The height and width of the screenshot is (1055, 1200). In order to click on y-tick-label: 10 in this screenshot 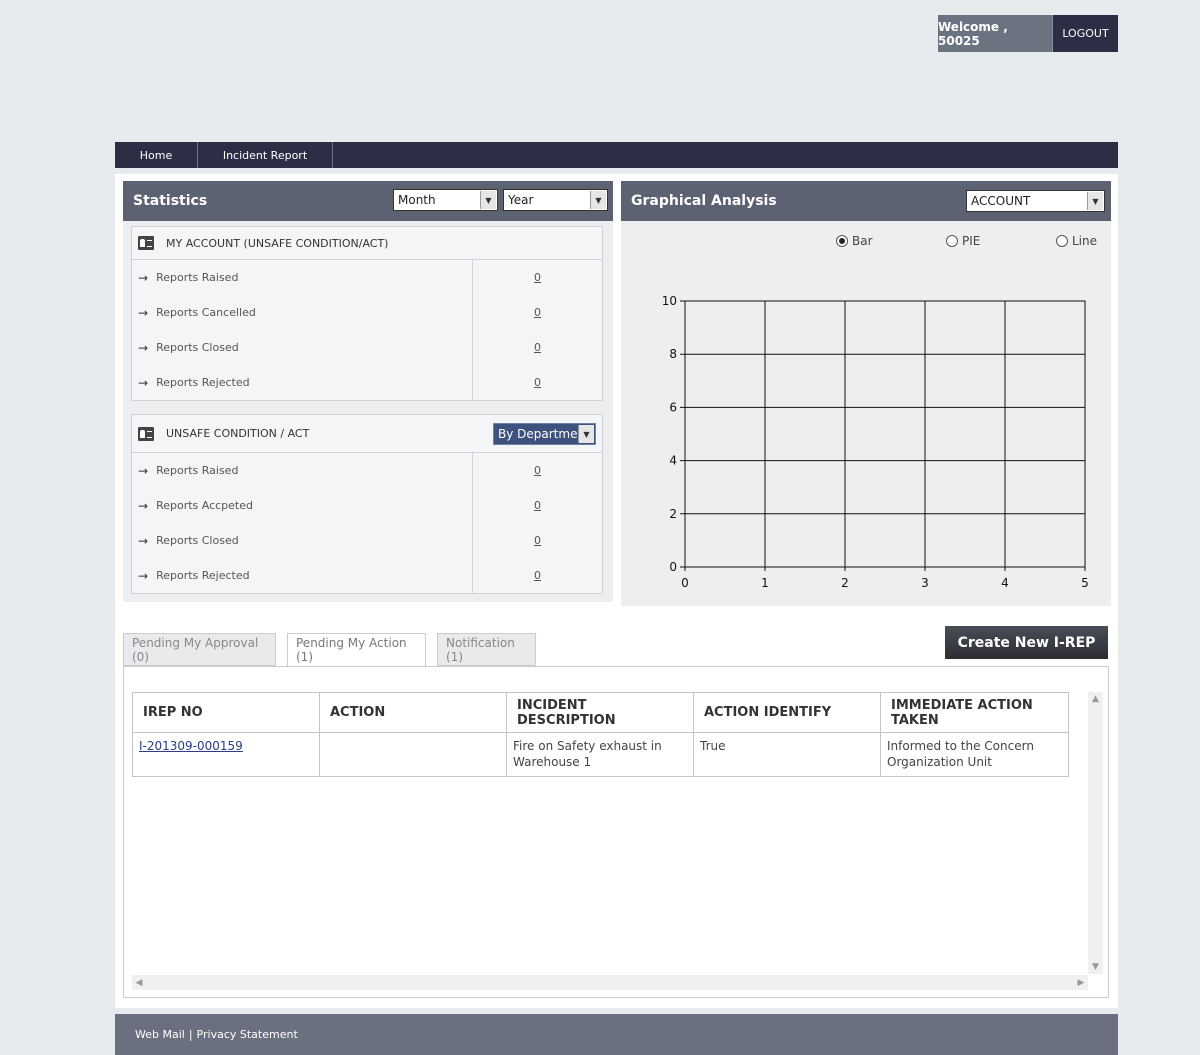, I will do `click(669, 301)`.